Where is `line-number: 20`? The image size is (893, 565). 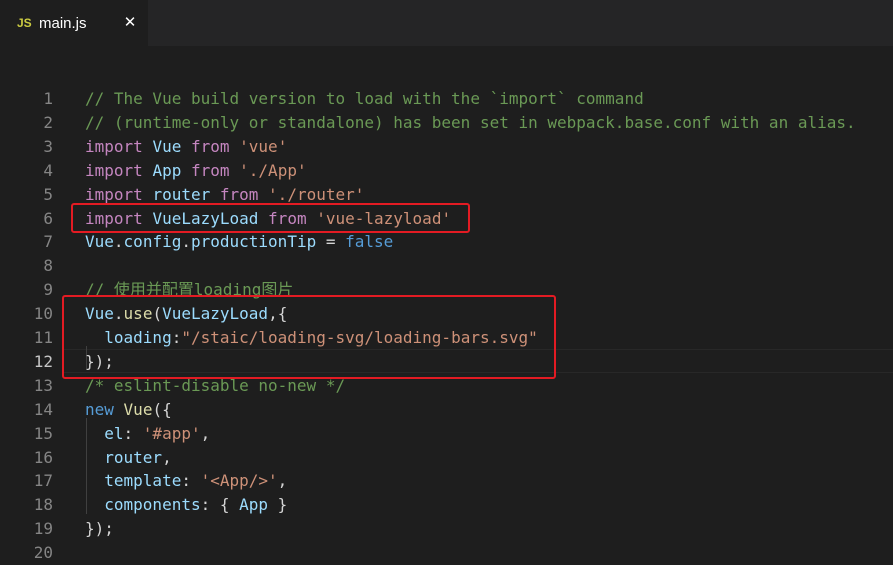
line-number: 20 is located at coordinates (43, 553).